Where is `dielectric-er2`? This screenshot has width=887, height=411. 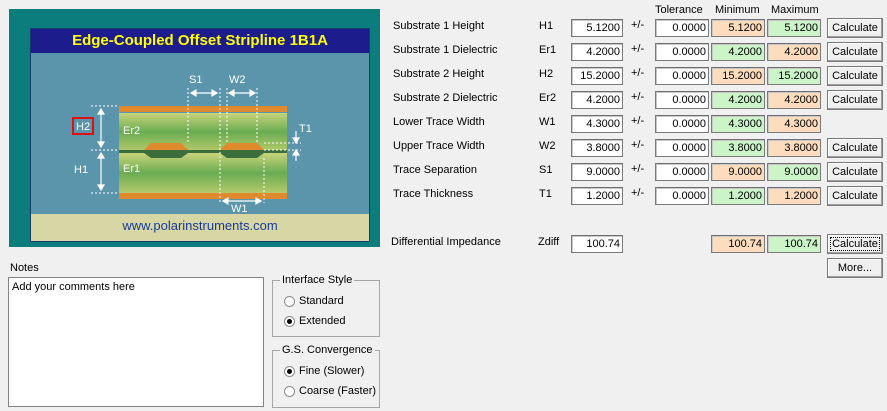
dielectric-er2 is located at coordinates (203, 132).